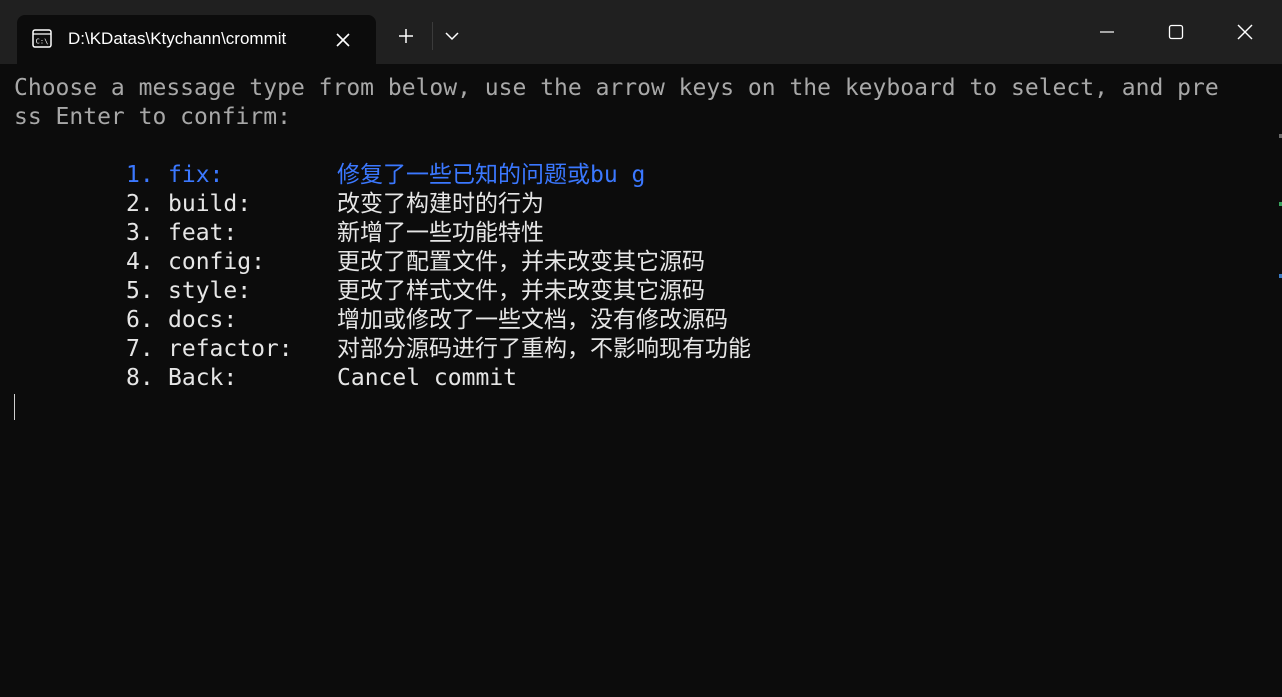 The image size is (1282, 697). Describe the element at coordinates (432, 36) in the screenshot. I see `tab-separator` at that location.